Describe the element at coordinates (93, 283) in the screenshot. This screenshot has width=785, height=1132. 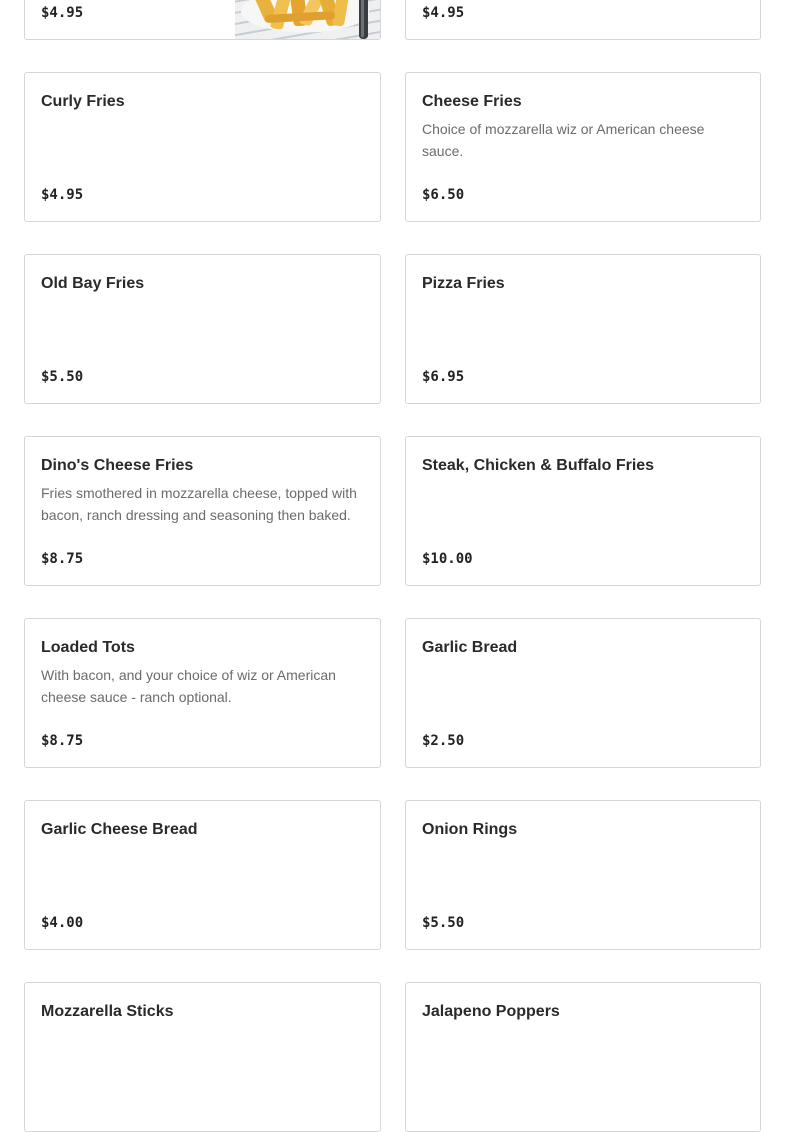
I see `menu-item-name: Old Bay Fries` at that location.